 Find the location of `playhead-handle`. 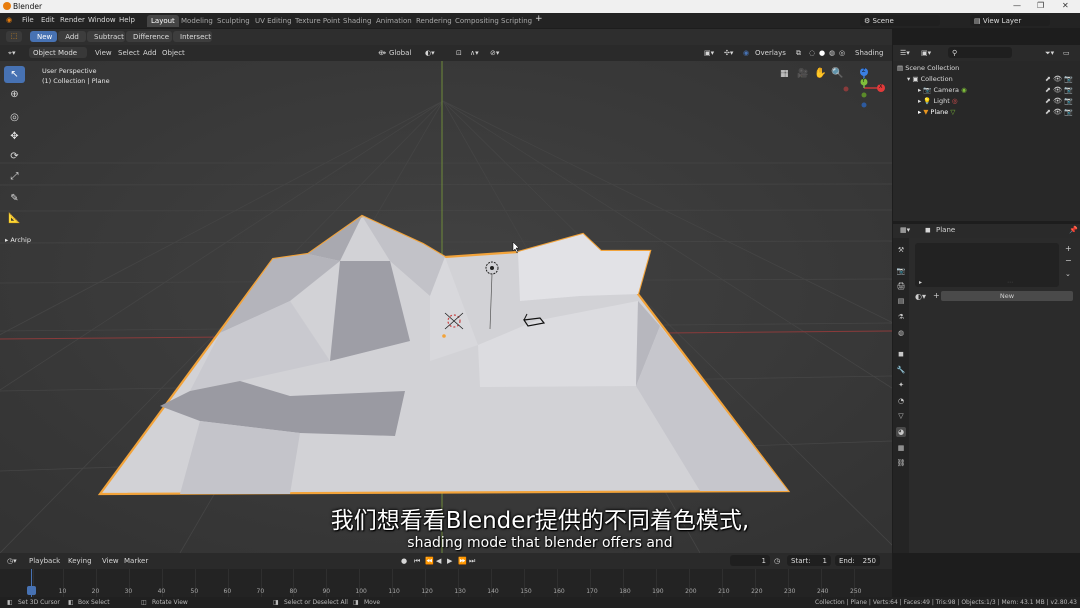

playhead-handle is located at coordinates (31, 590).